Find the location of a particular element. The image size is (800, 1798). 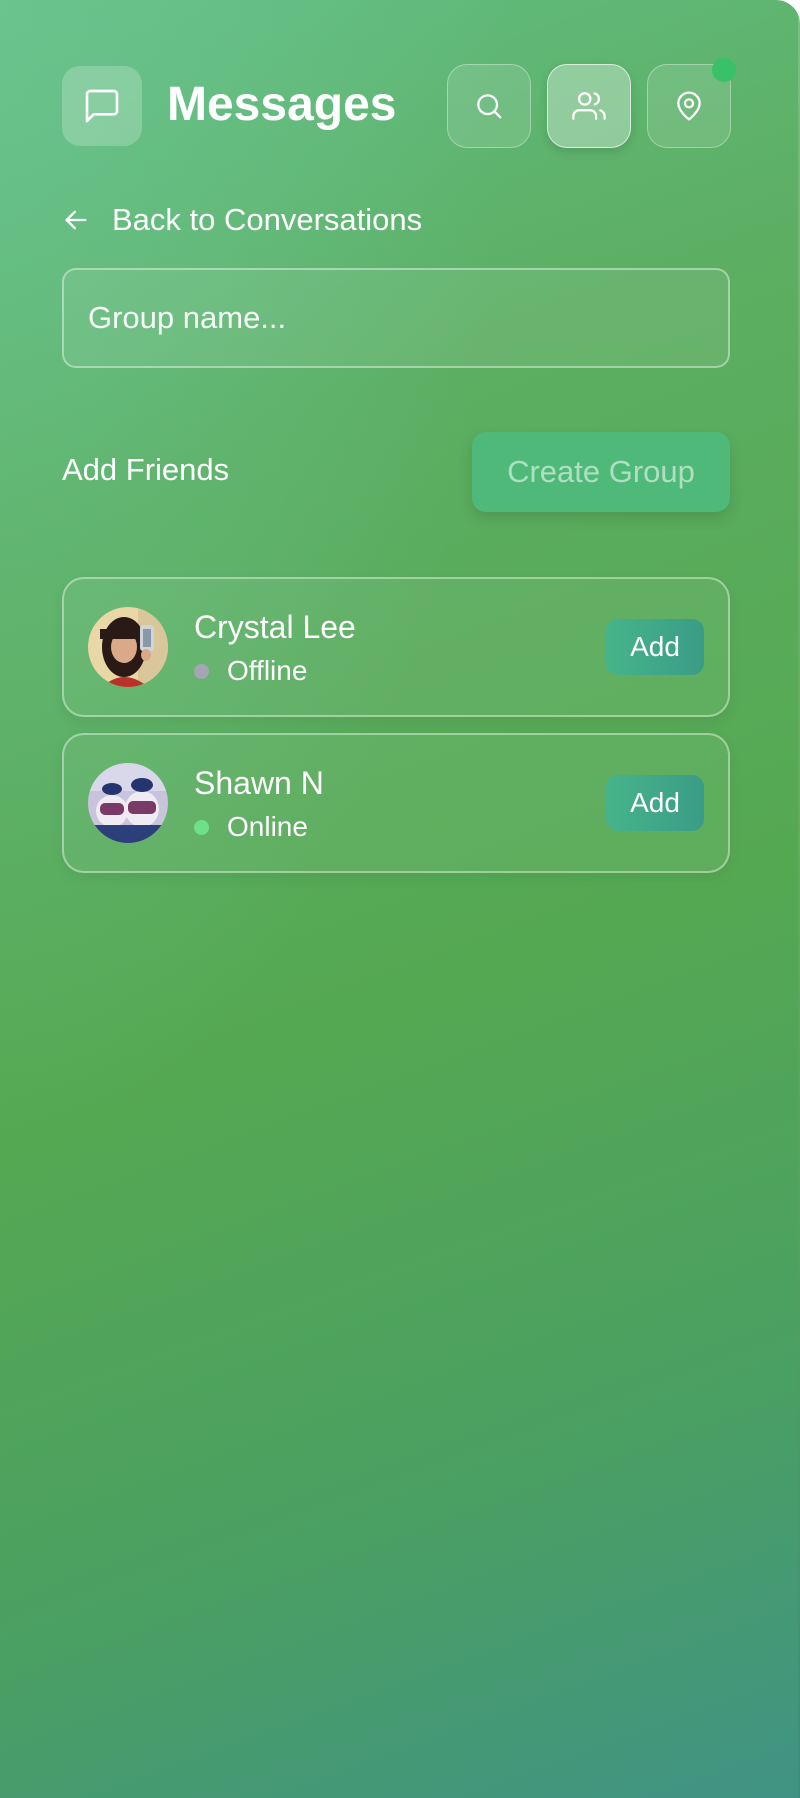

search-button is located at coordinates (489, 106).